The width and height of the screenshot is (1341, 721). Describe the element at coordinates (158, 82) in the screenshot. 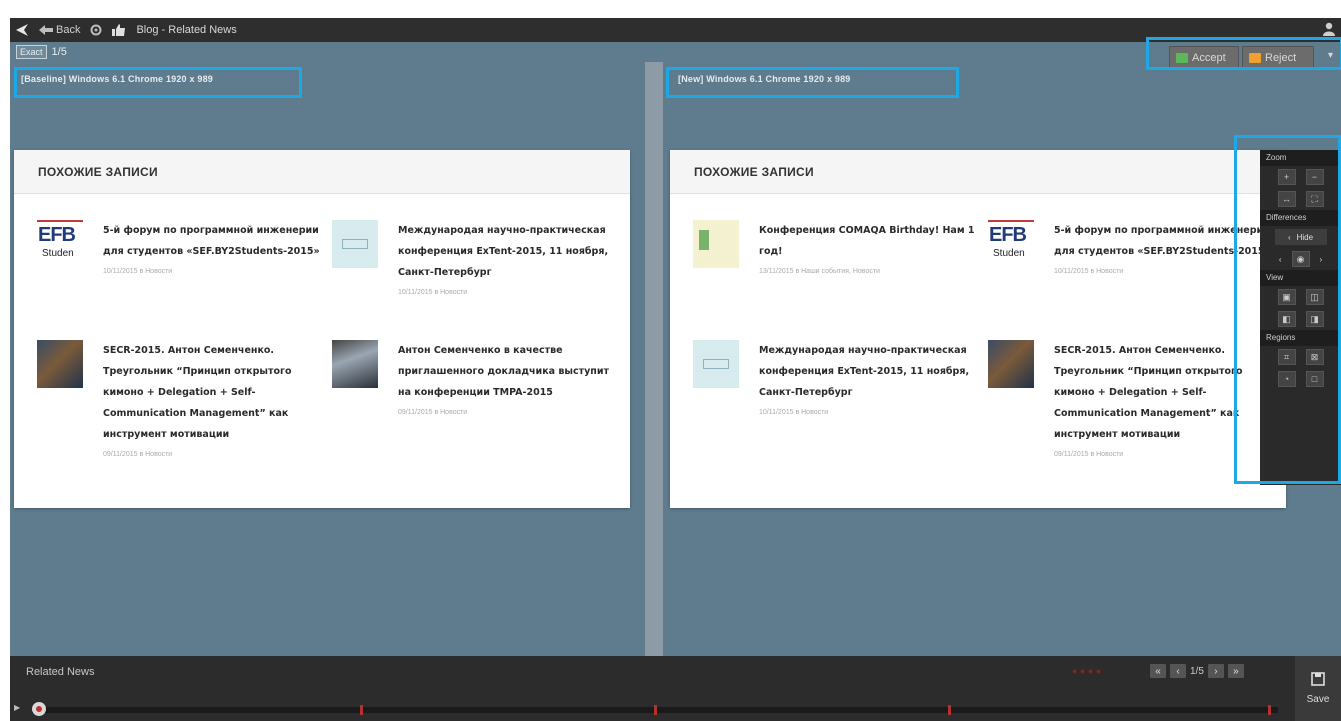

I see `highlight-baseline-label` at that location.